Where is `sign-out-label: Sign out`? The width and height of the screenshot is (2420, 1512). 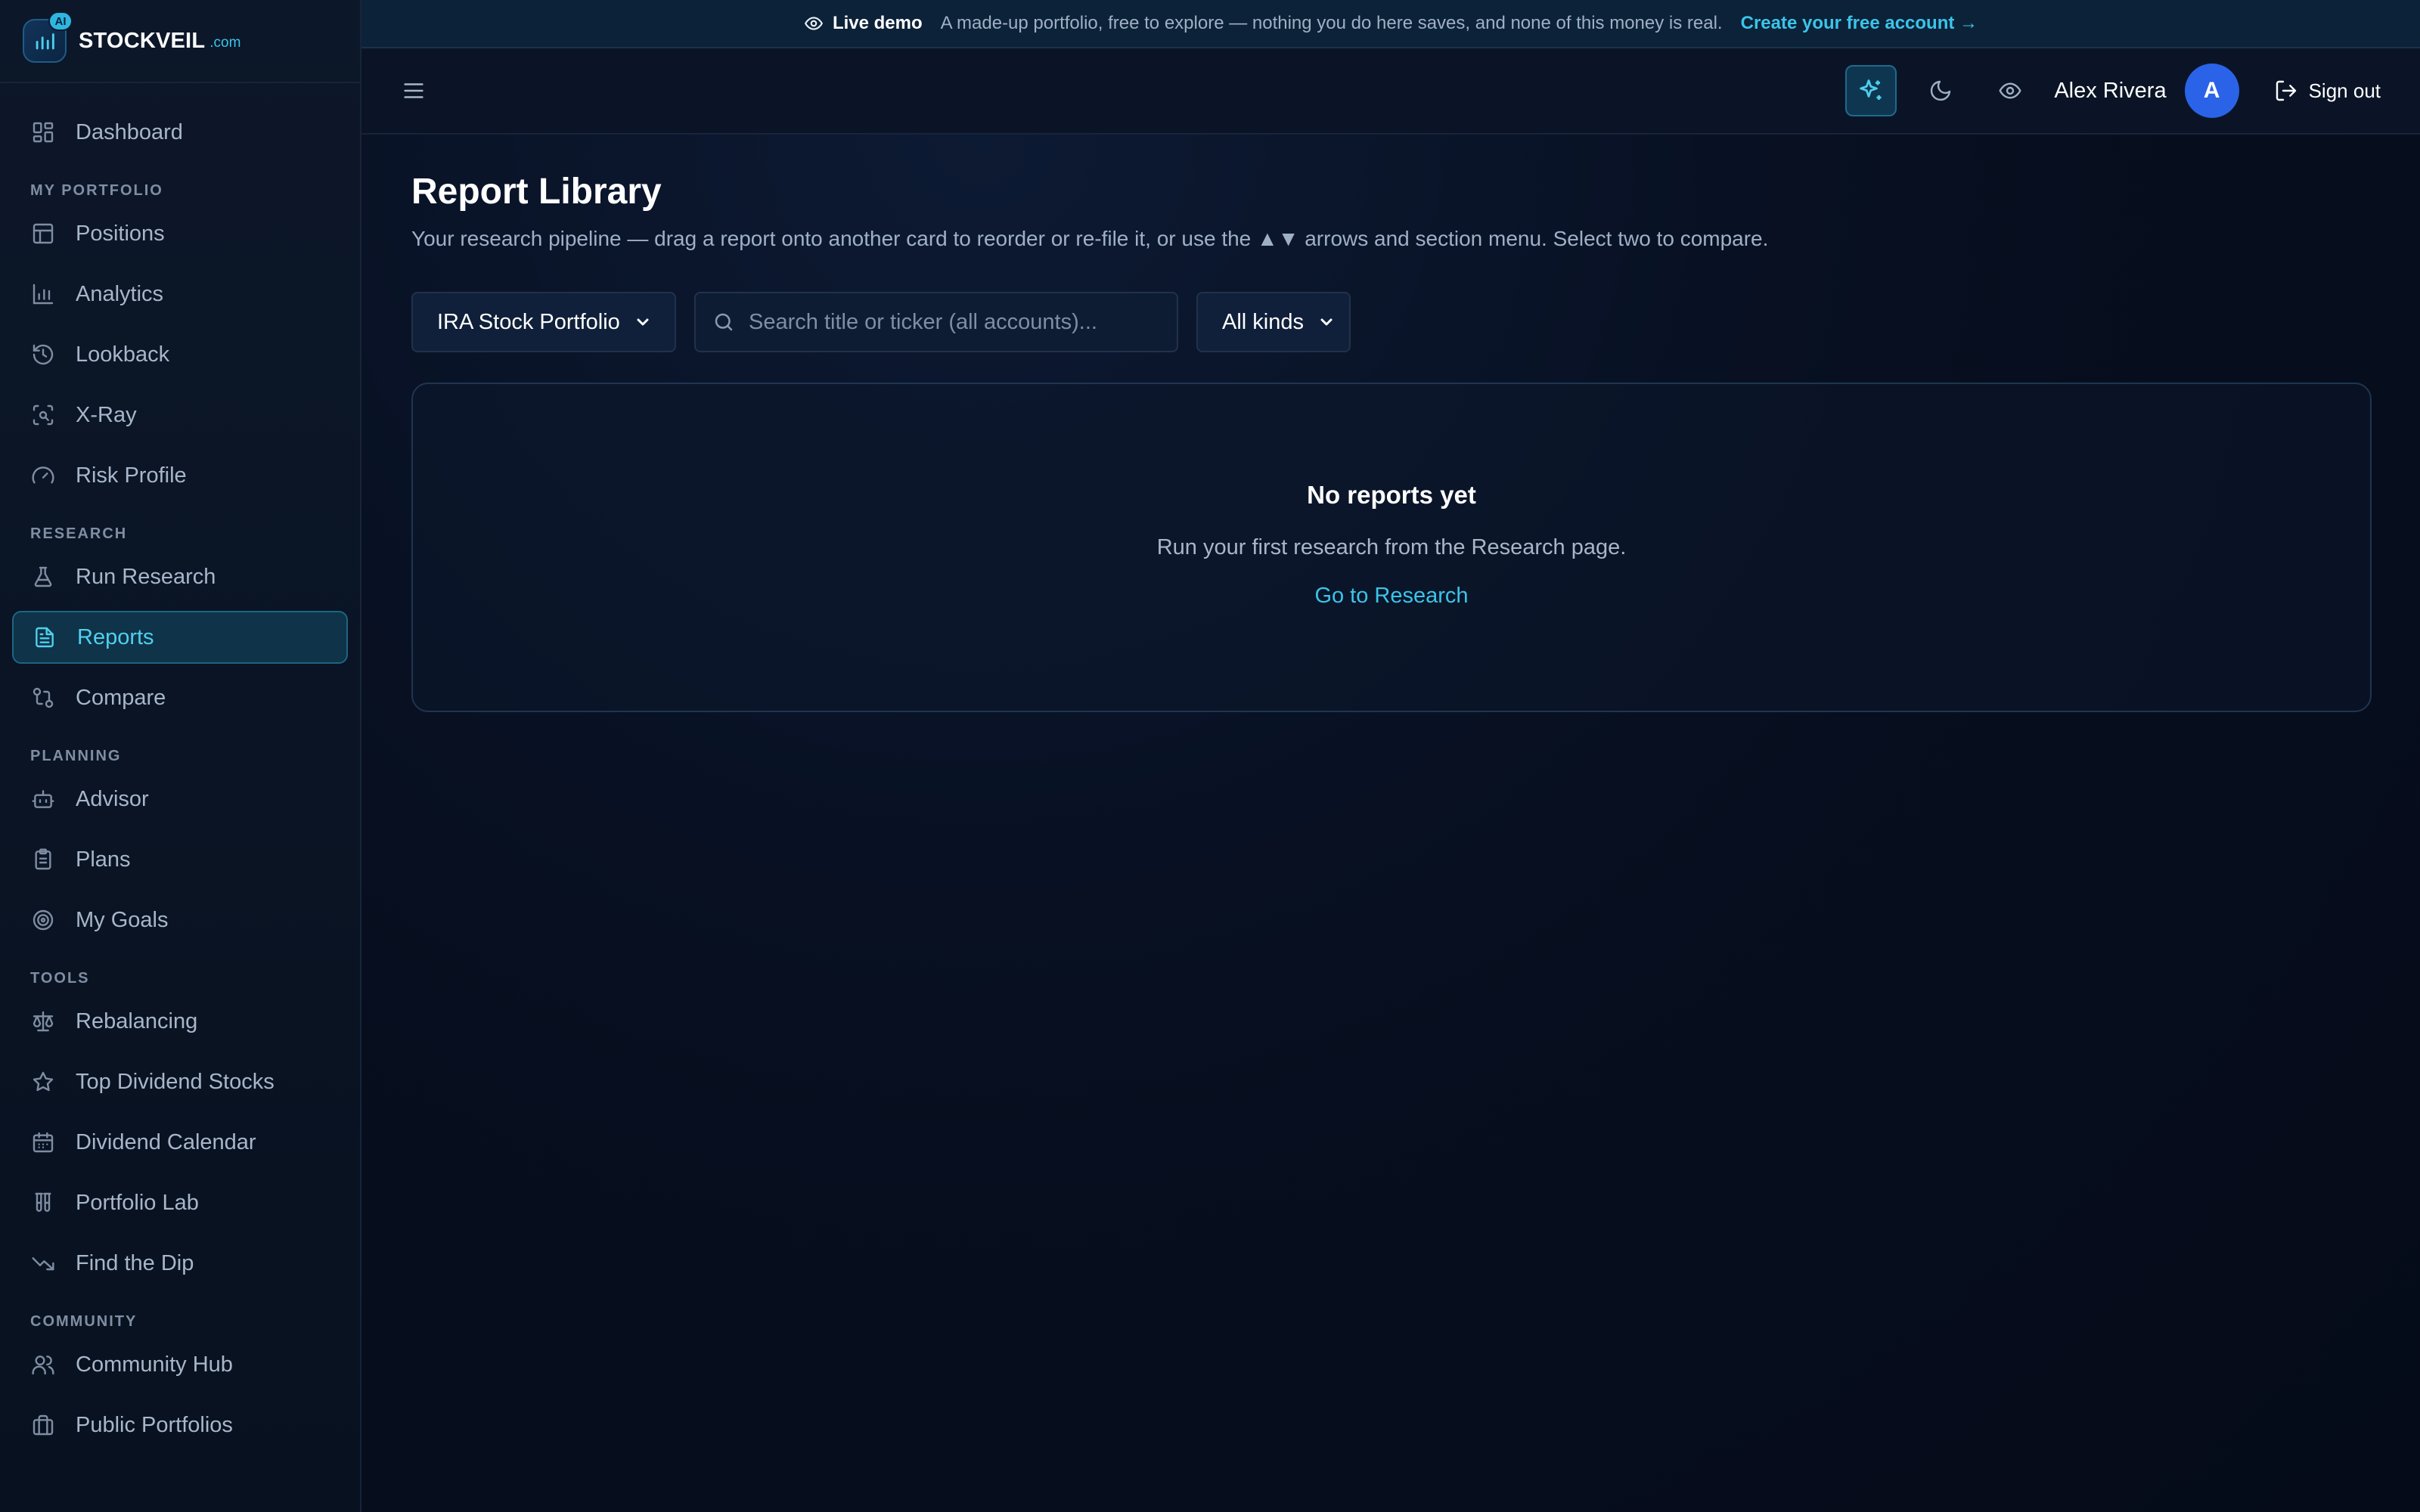 sign-out-label: Sign out is located at coordinates (2344, 90).